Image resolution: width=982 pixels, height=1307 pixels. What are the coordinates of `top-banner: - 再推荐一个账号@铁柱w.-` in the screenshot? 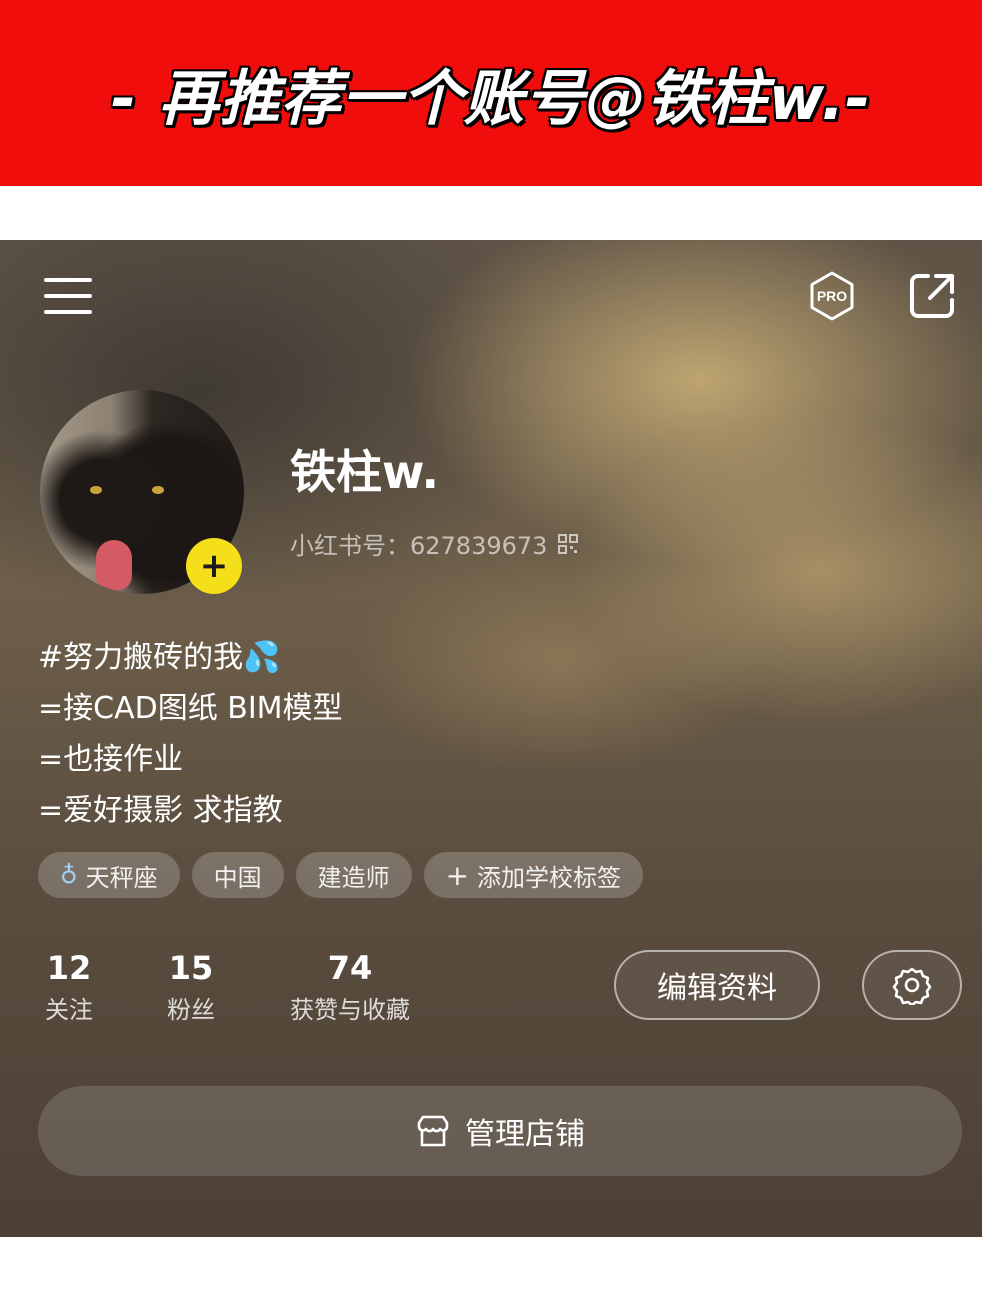 It's located at (491, 93).